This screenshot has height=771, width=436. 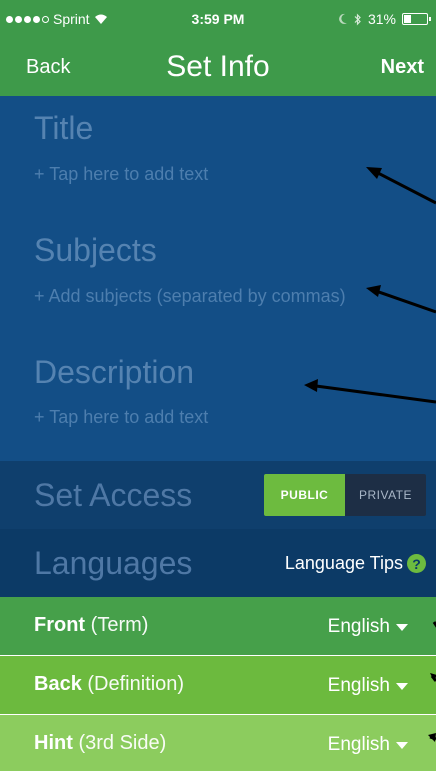 I want to click on subjects-input: + Add subjects (separated by commas), so click(x=190, y=296).